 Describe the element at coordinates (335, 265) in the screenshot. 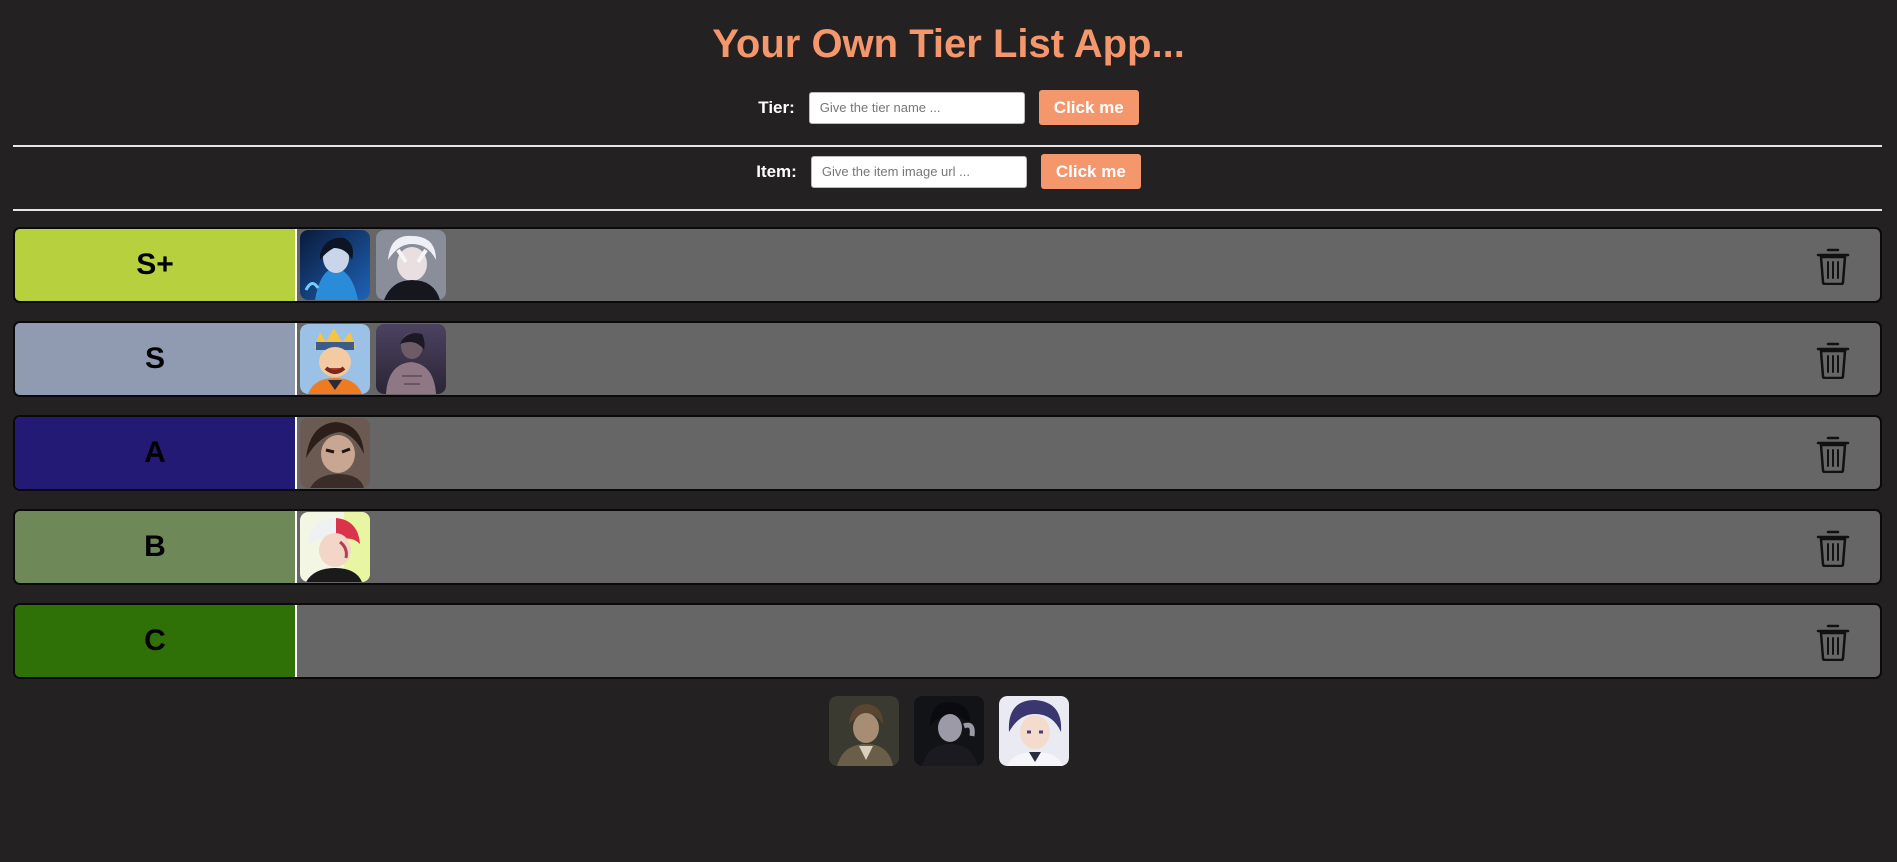

I see `item-image-blue-hooded-character` at that location.